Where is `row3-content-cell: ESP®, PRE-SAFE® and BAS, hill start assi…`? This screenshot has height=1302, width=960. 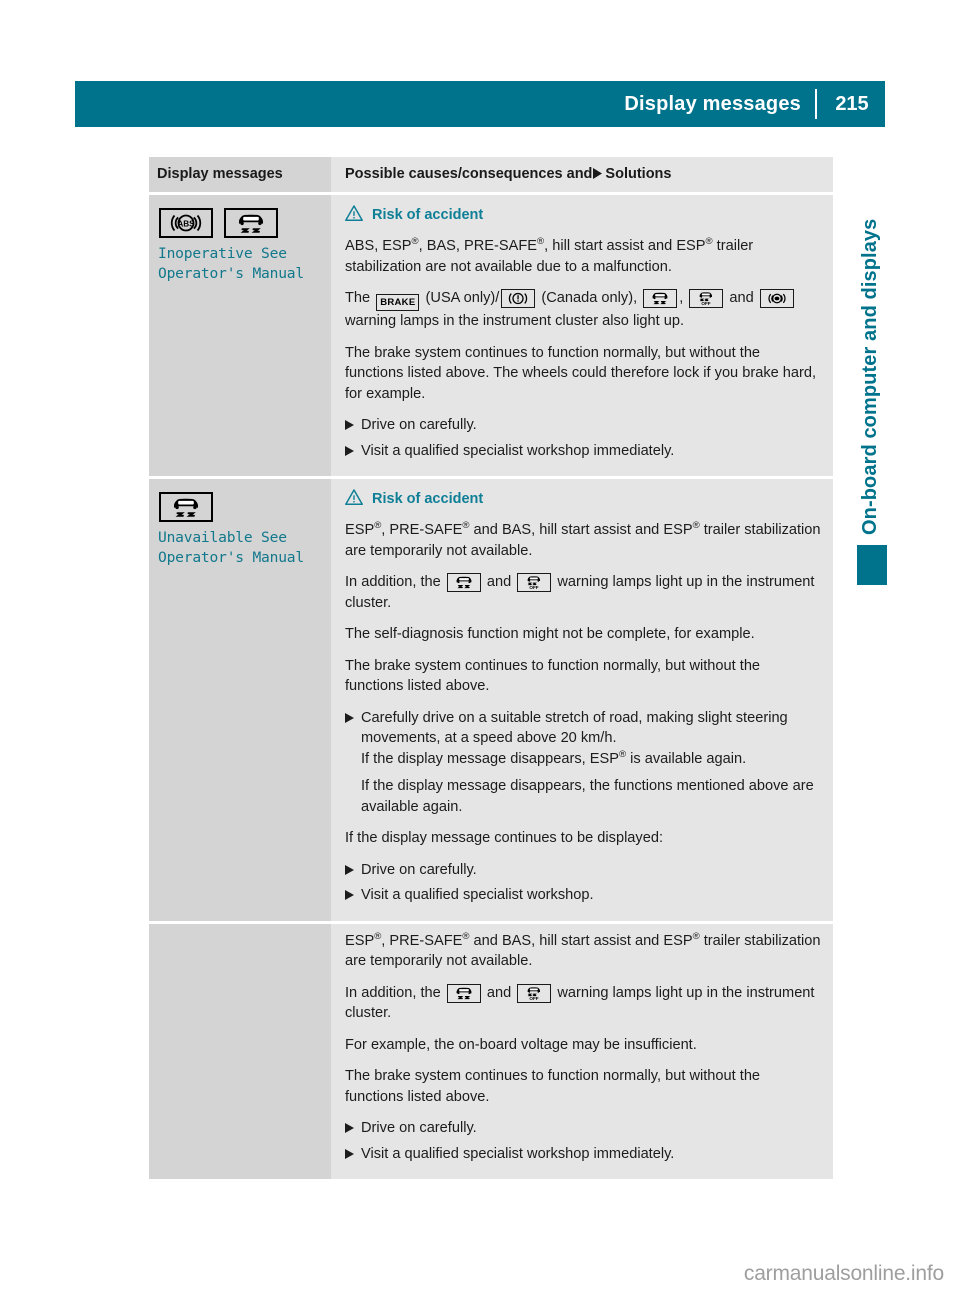
row3-content-cell: ESP®, PRE-SAFE® and BAS, hill start assi… is located at coordinates (582, 1051).